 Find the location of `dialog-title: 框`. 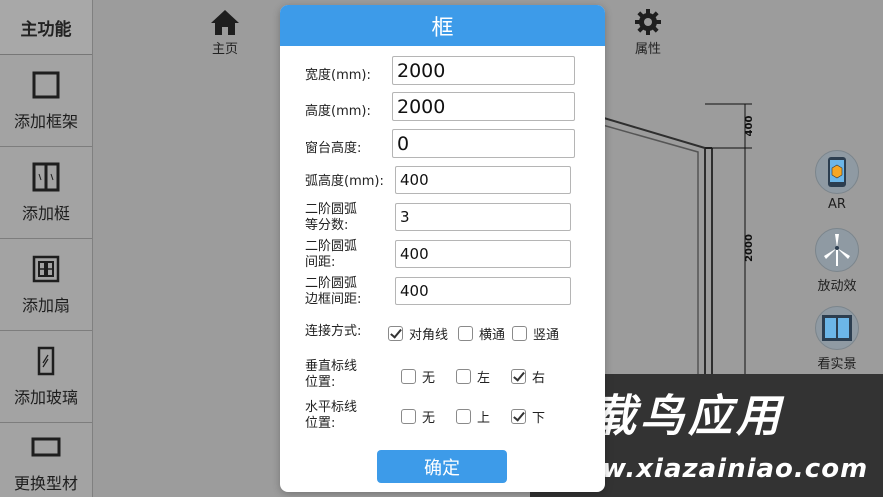

dialog-title: 框 is located at coordinates (442, 25).